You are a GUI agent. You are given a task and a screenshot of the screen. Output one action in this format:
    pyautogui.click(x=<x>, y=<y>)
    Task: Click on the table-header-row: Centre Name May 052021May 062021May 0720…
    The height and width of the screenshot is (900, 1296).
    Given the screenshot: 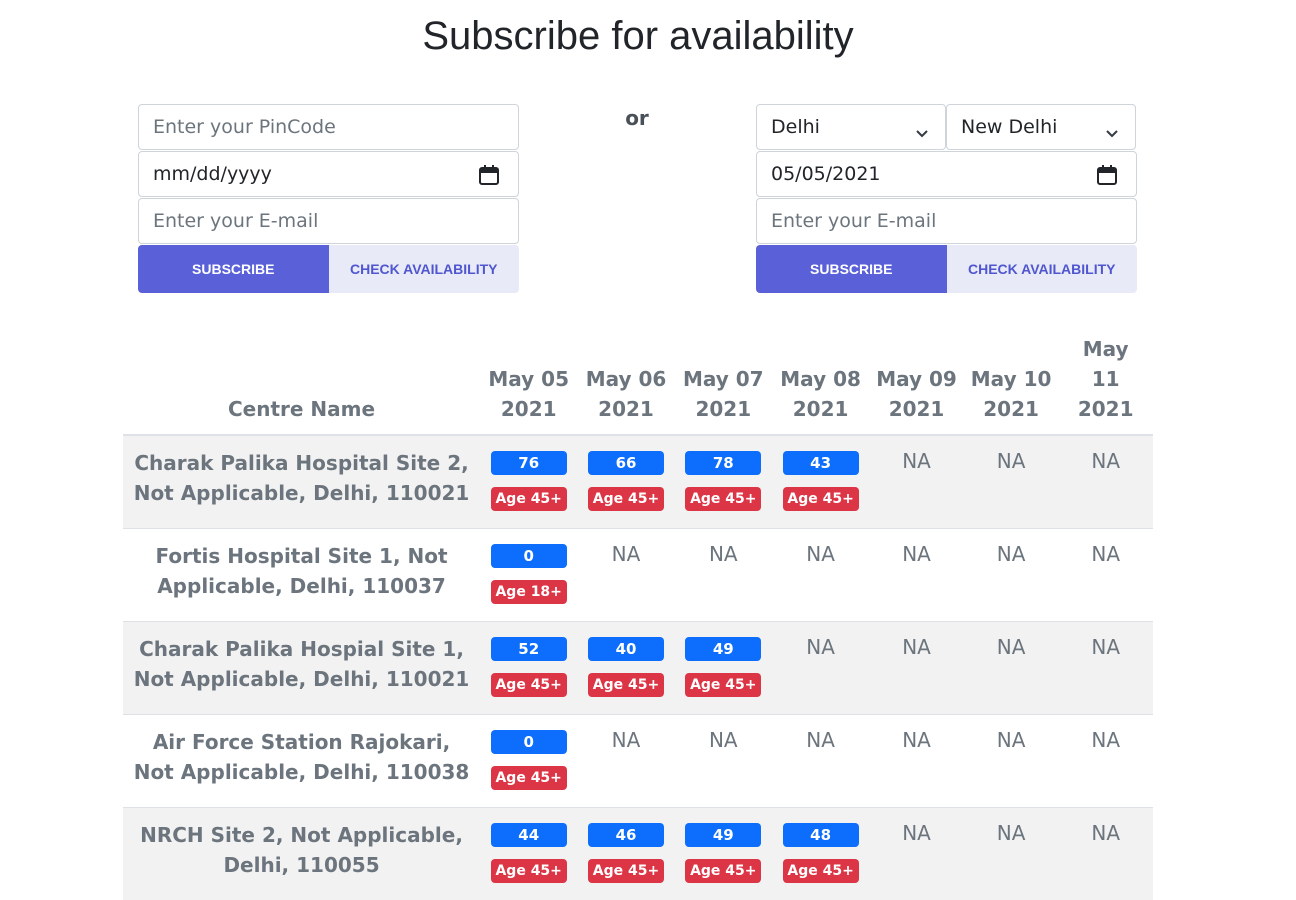 What is the action you would take?
    pyautogui.click(x=638, y=382)
    